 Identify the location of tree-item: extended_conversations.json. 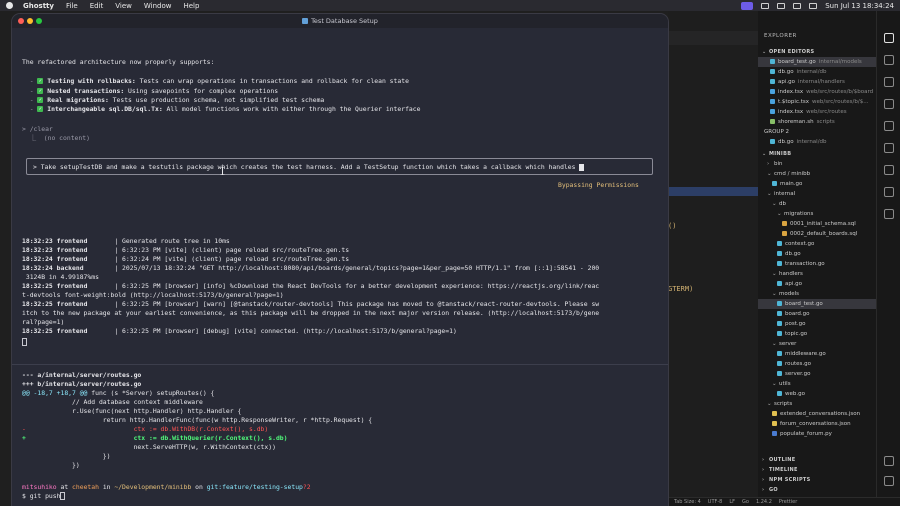
(817, 414).